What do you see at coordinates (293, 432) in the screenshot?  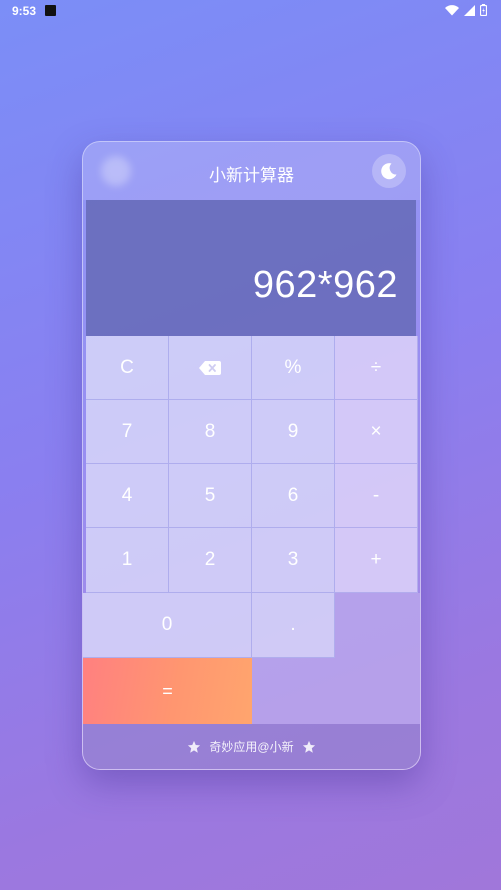 I see `digit-9-button: 9` at bounding box center [293, 432].